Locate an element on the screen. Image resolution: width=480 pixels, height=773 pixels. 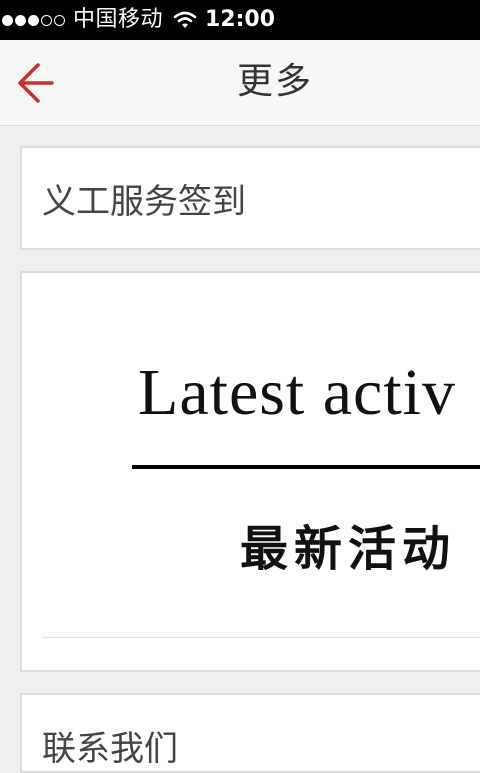
banner-title-zh: 最新活动 is located at coordinates (348, 549).